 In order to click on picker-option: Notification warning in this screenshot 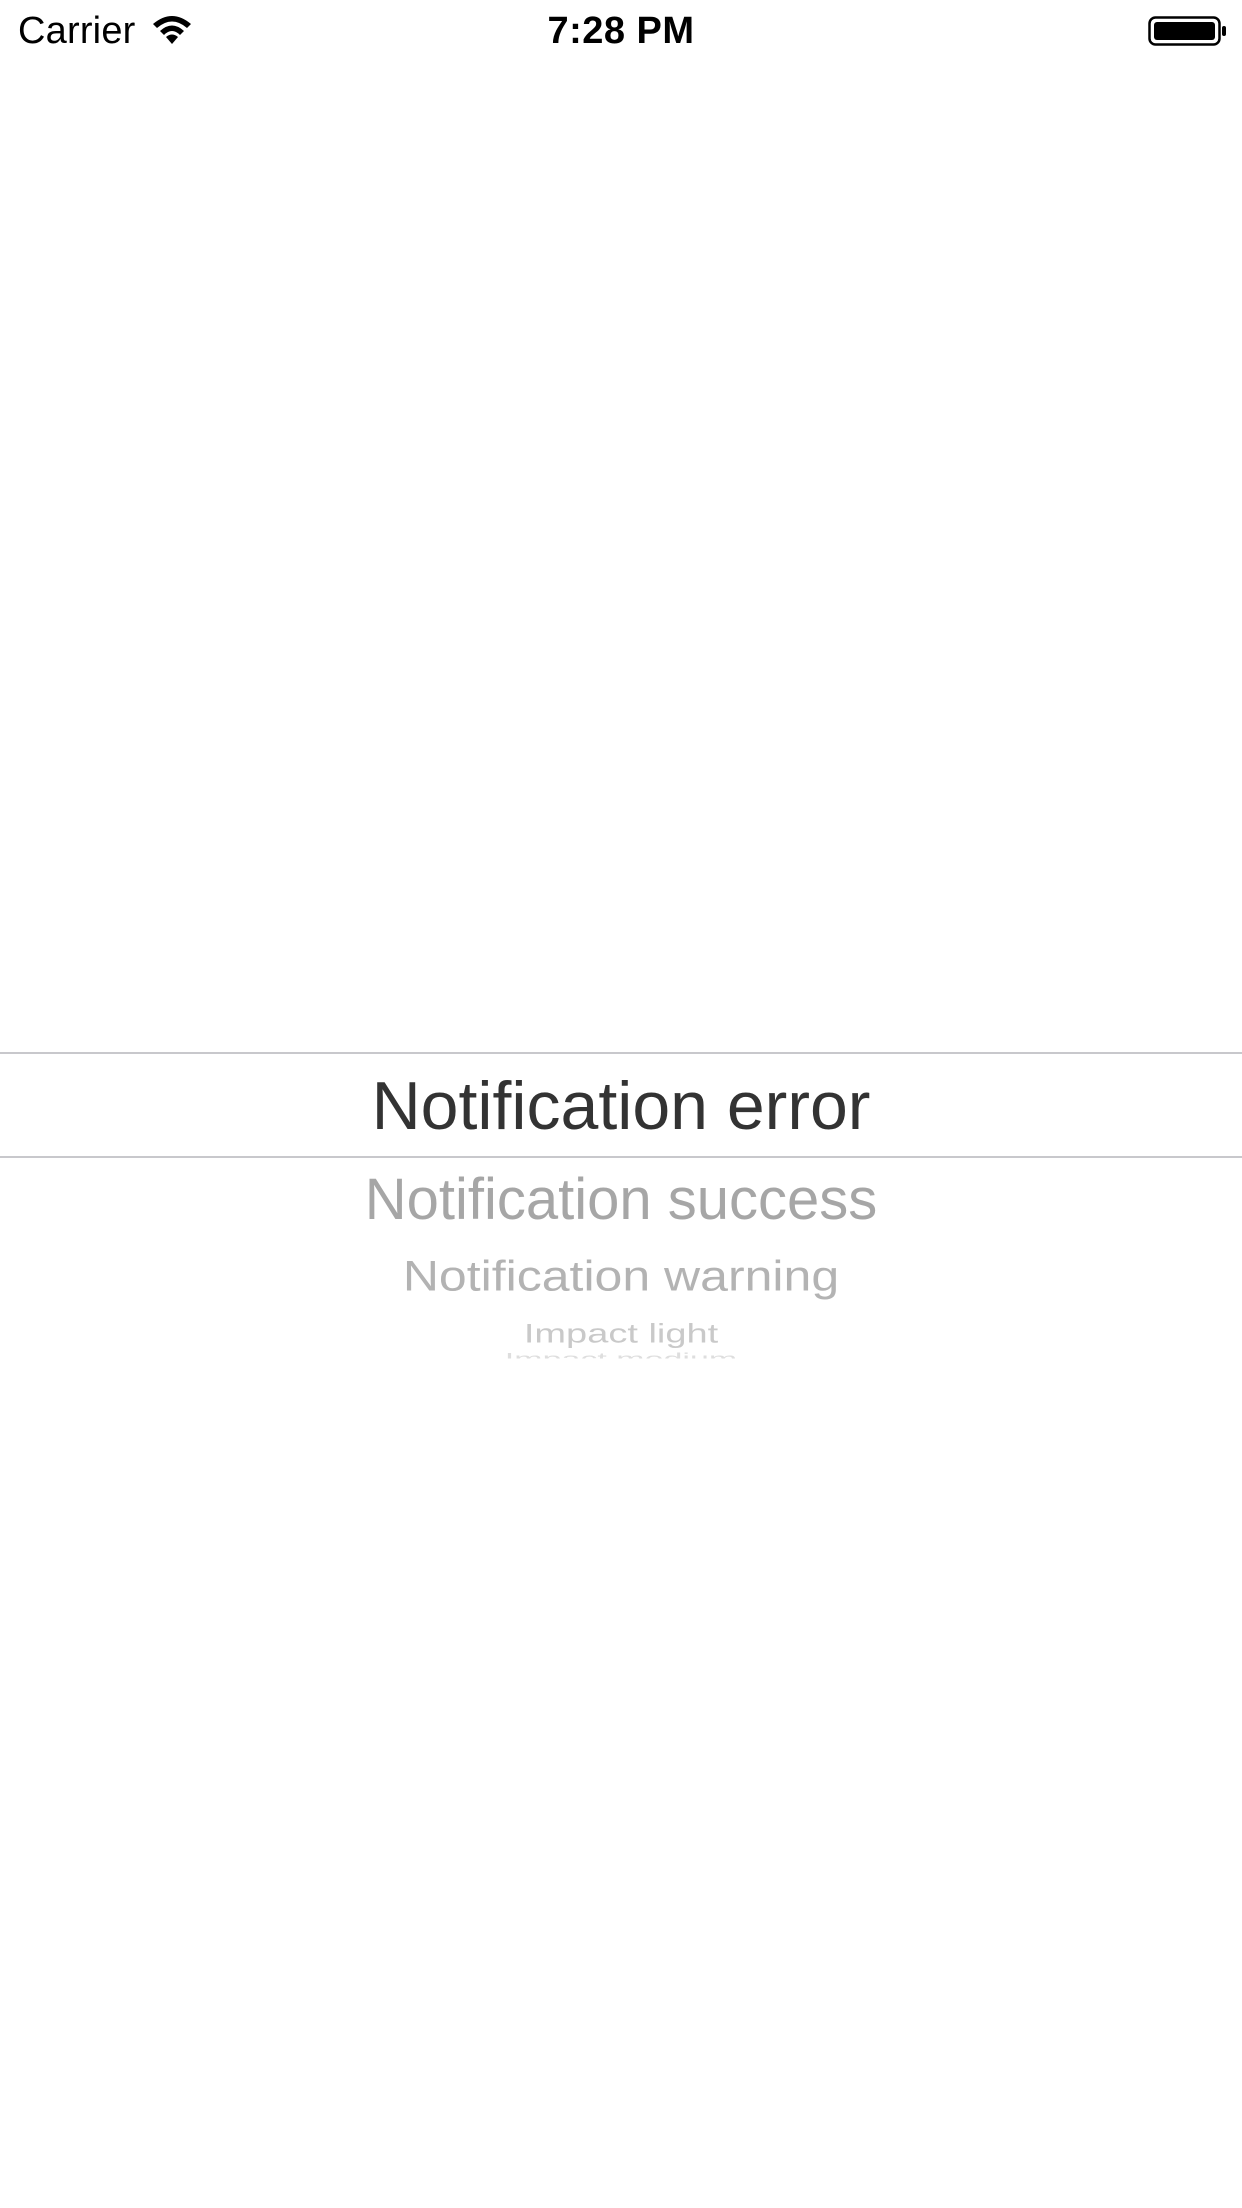, I will do `click(621, 1276)`.